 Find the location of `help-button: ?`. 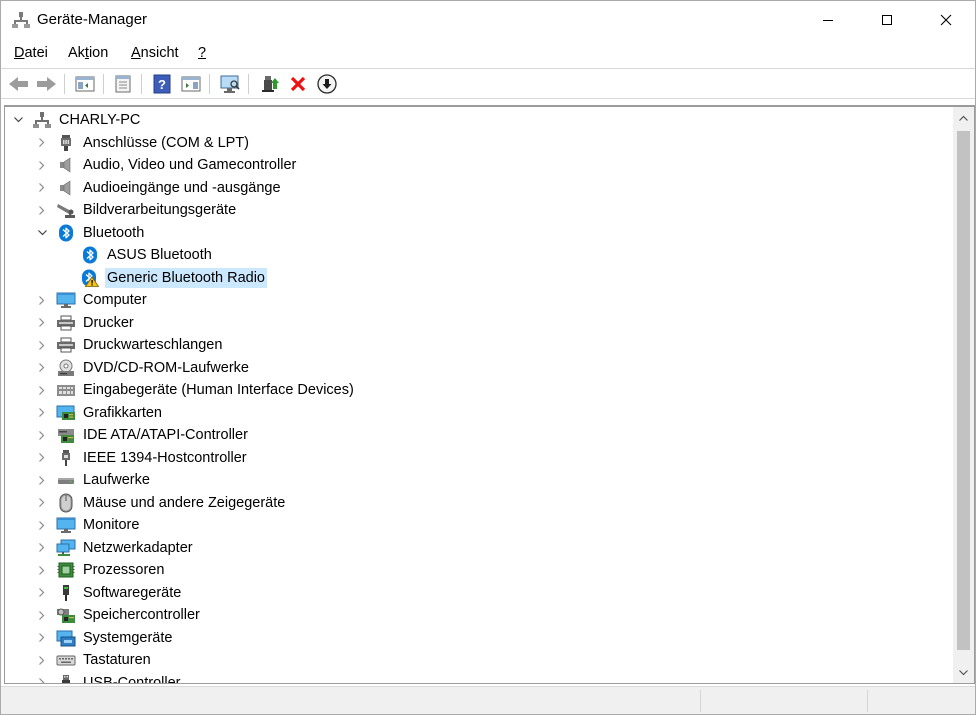

help-button: ? is located at coordinates (162, 84).